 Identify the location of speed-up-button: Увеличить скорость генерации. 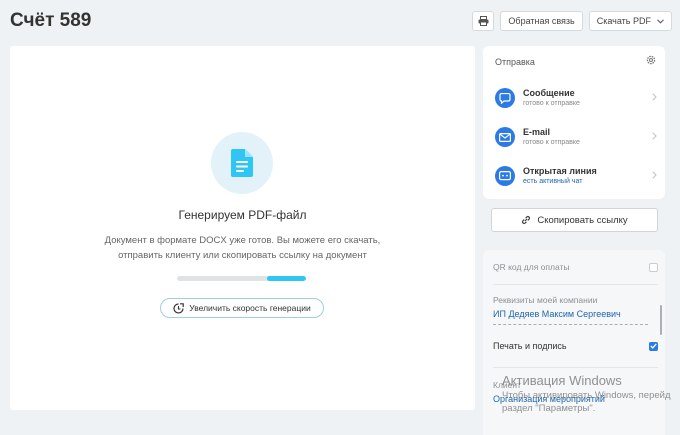
(242, 308).